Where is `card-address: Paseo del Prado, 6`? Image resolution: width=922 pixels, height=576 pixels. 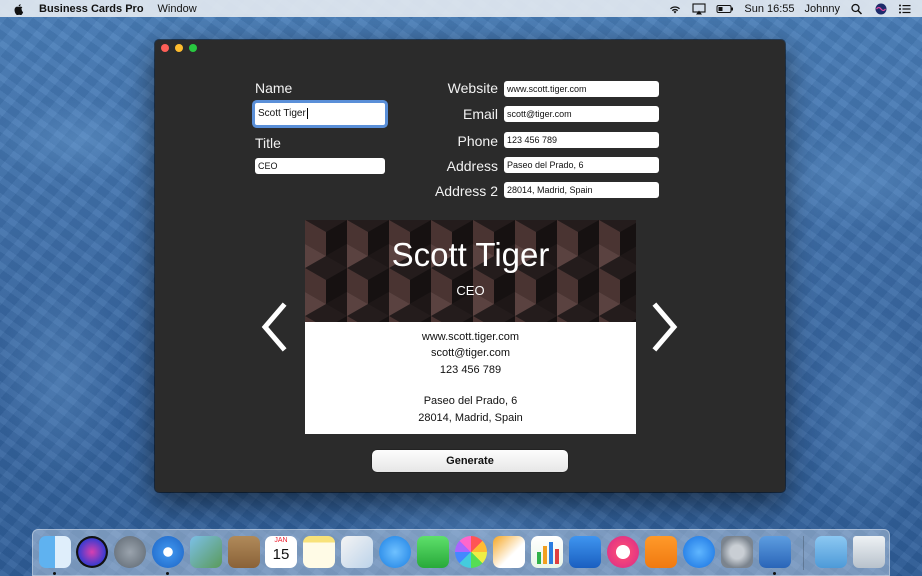
card-address: Paseo del Prado, 6 is located at coordinates (470, 401).